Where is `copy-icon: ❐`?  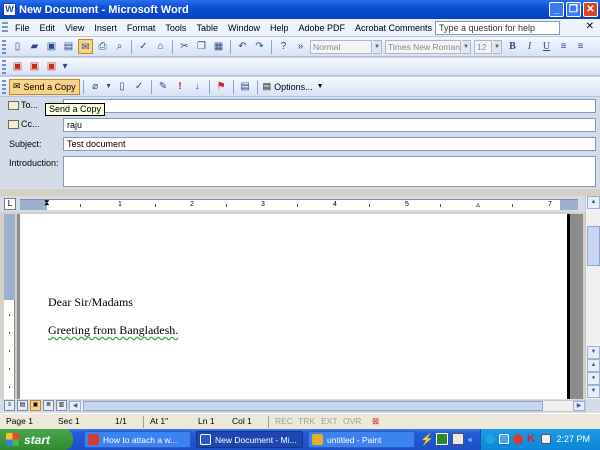 copy-icon: ❐ is located at coordinates (201, 46).